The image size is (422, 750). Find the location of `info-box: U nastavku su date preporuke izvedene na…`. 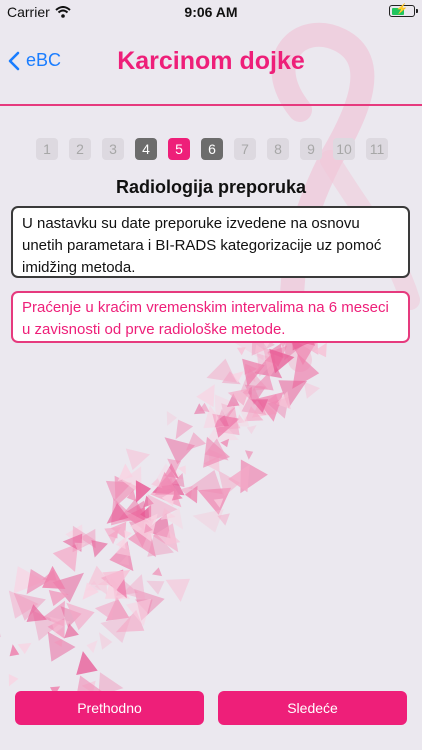

info-box: U nastavku su date preporuke izvedene na… is located at coordinates (210, 242).